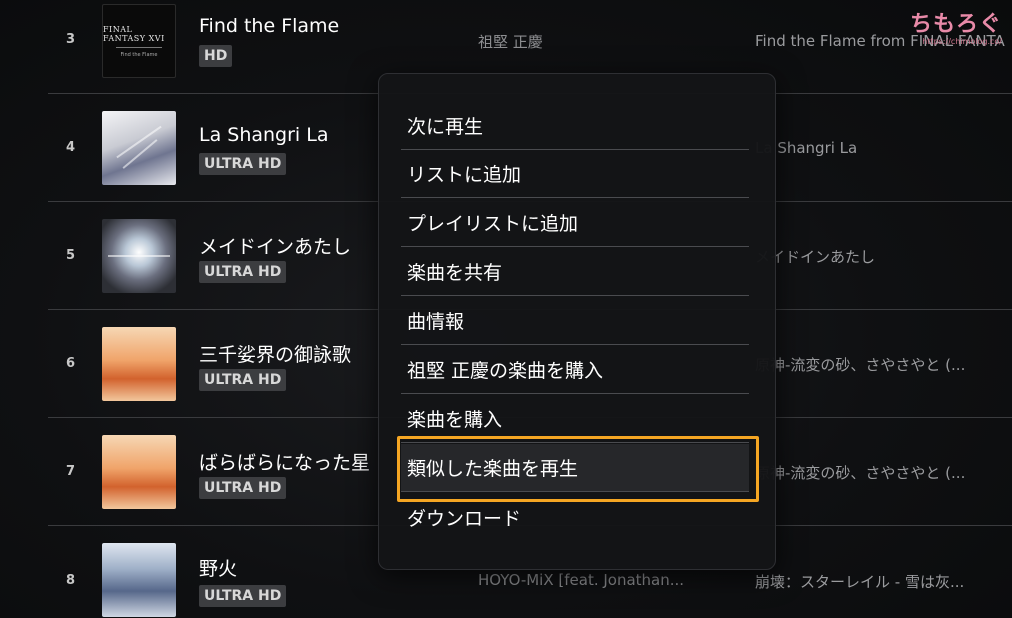  I want to click on track-title: La Shangri La, so click(263, 135).